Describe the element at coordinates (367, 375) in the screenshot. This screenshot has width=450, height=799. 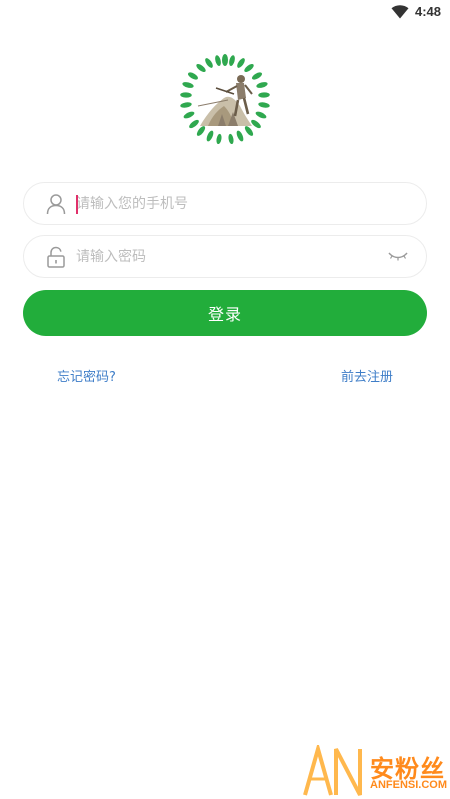
I see `register-link: 前去注册` at that location.